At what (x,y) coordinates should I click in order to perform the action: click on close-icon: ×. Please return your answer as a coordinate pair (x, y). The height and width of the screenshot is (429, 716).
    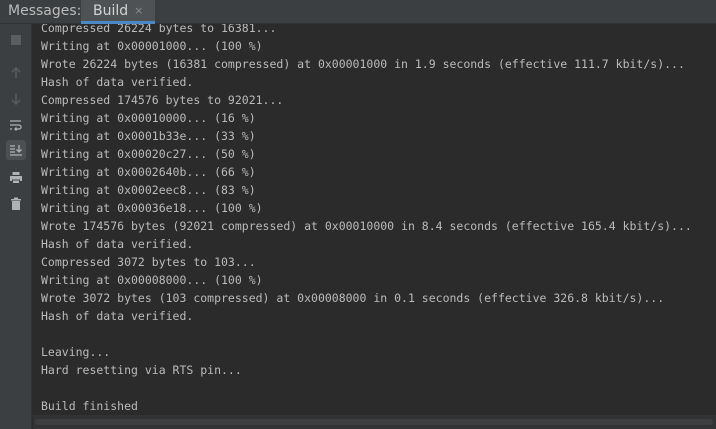
    Looking at the image, I should click on (138, 10).